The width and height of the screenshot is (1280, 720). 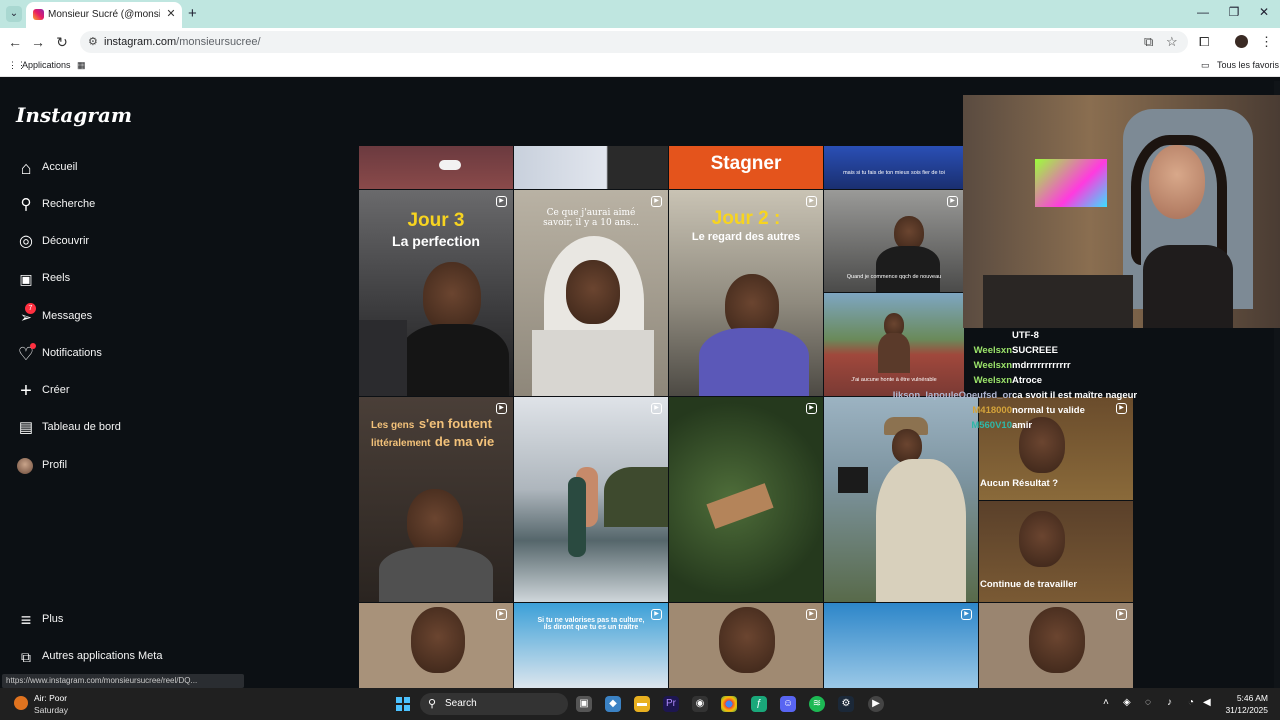 I want to click on post-tile: ▶ Jour 3 La perfection, so click(x=436, y=293).